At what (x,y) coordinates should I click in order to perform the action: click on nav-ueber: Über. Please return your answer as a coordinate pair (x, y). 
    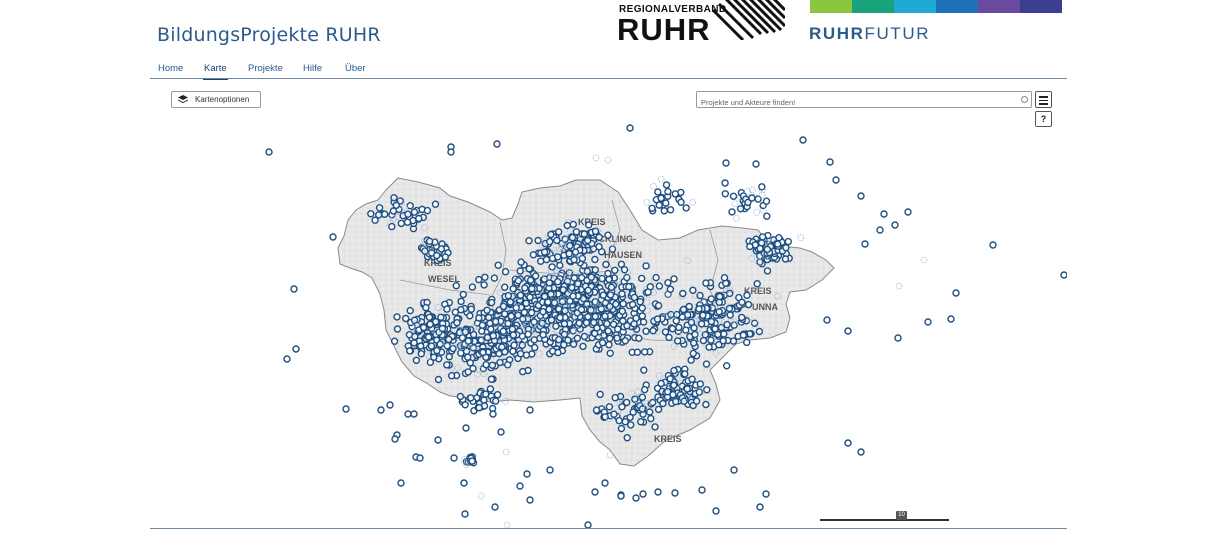
    Looking at the image, I should click on (355, 68).